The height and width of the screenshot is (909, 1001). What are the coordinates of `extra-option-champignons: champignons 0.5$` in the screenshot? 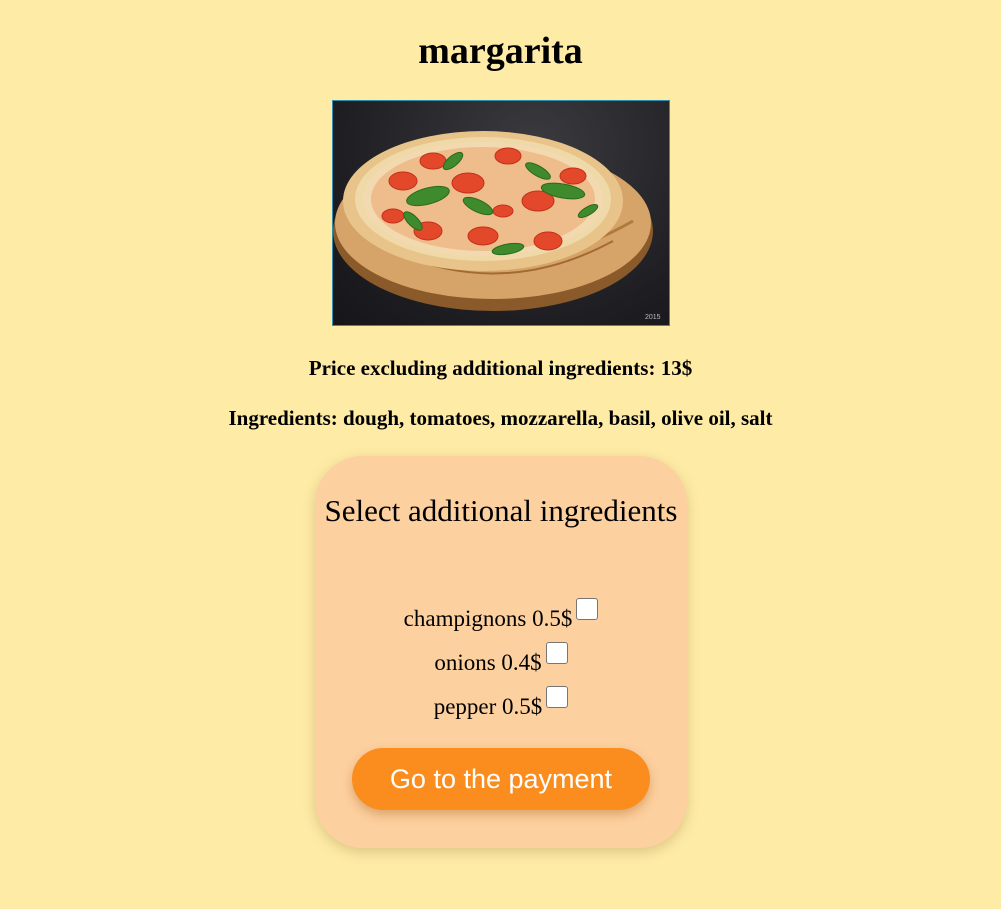 It's located at (501, 615).